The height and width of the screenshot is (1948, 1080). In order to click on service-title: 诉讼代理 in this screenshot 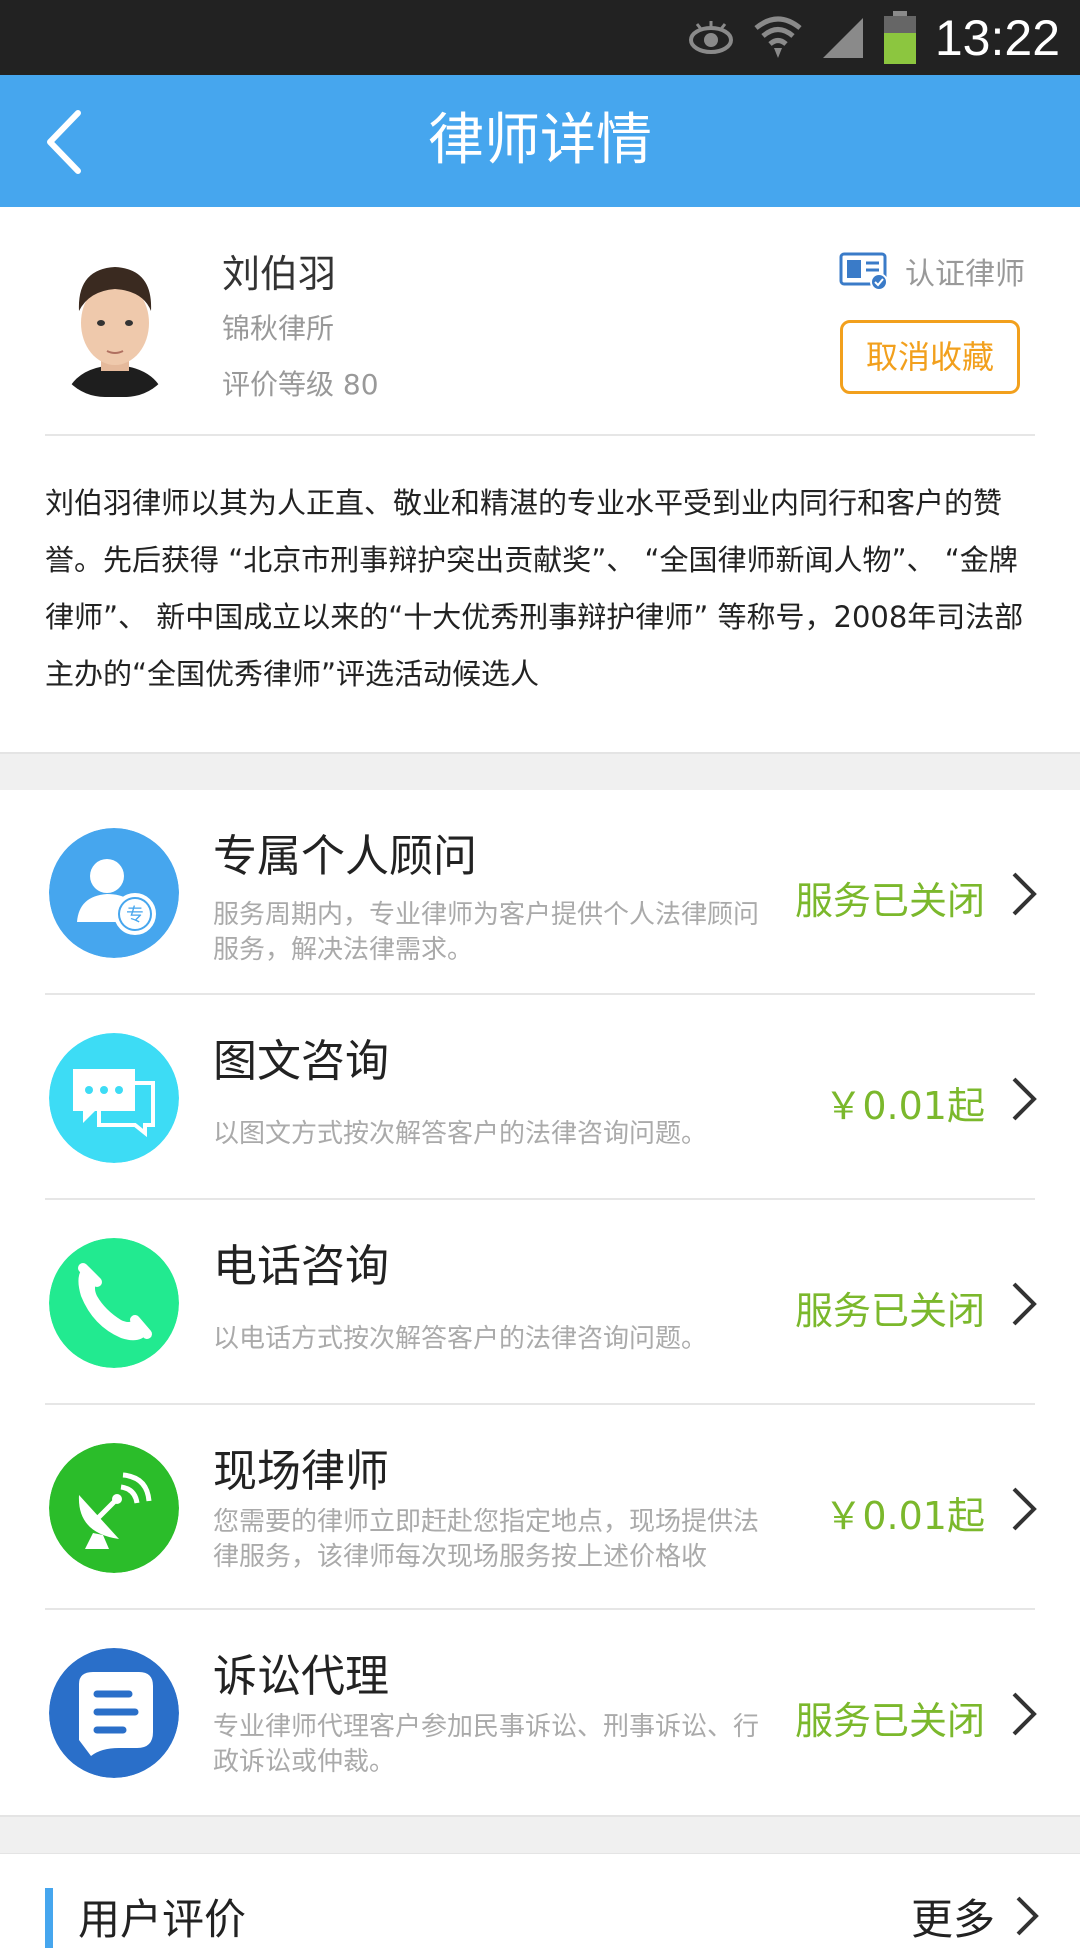, I will do `click(301, 1676)`.